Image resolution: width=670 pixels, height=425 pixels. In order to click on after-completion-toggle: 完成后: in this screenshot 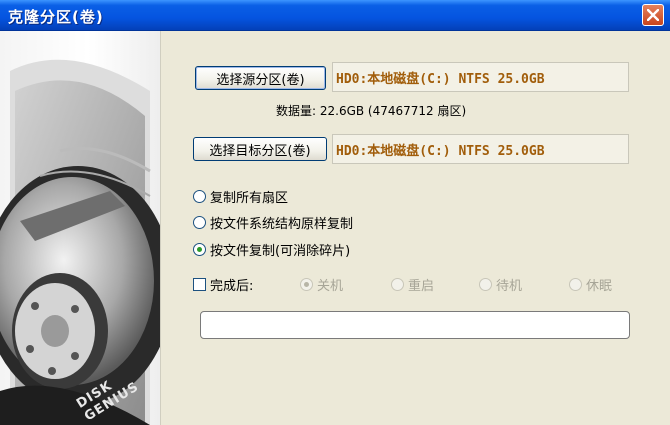, I will do `click(223, 284)`.